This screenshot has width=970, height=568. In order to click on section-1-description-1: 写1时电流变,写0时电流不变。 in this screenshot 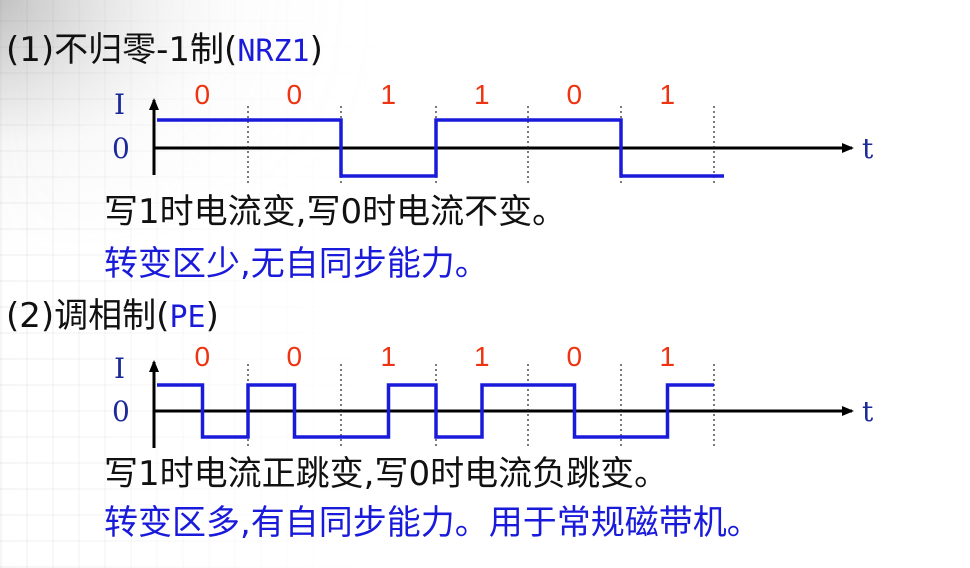, I will do `click(335, 212)`.